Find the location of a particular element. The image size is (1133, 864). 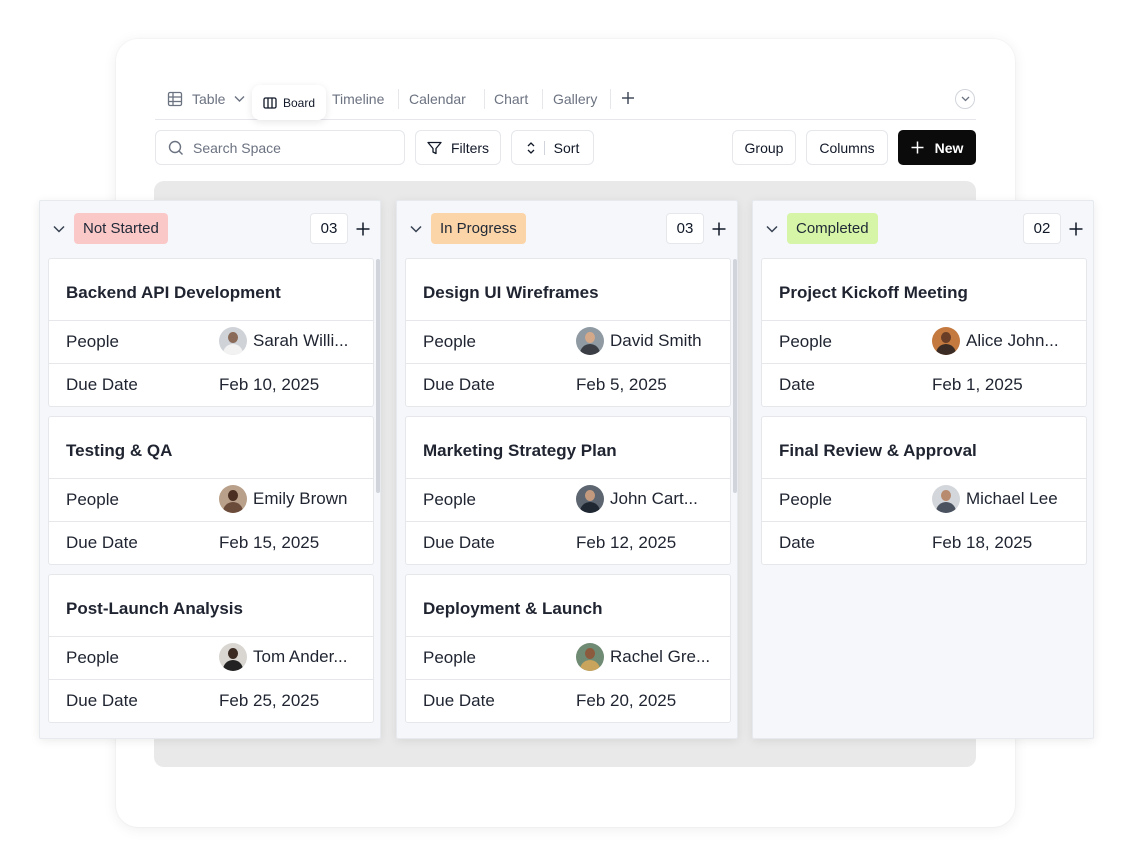

due-date: Feb 25, 2025 is located at coordinates (269, 700).